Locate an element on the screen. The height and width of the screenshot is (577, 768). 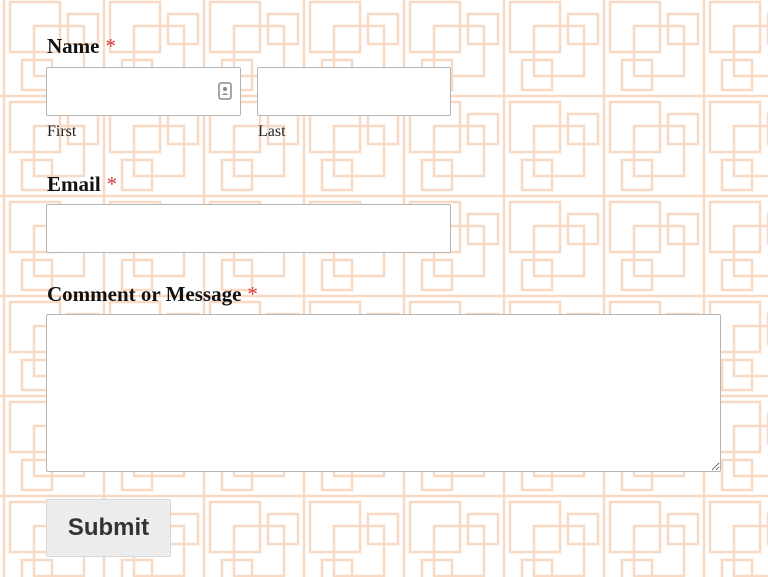
contact-card-icon is located at coordinates (225, 91).